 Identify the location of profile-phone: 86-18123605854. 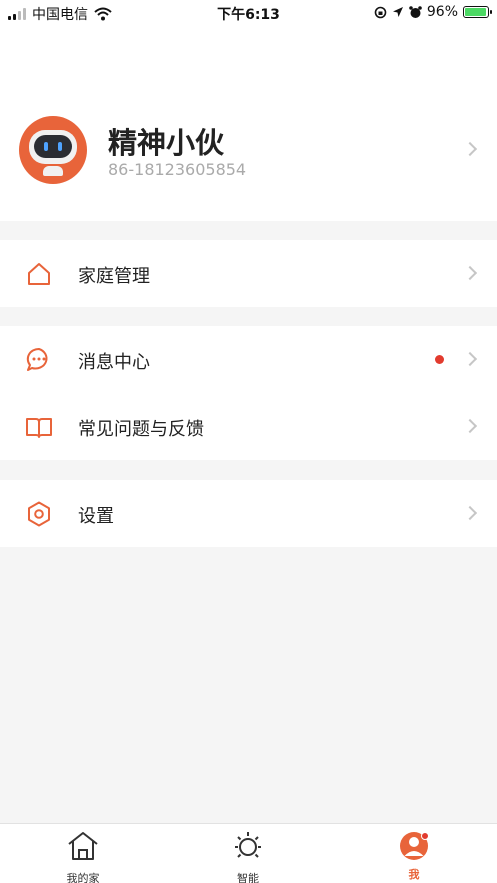
(177, 169).